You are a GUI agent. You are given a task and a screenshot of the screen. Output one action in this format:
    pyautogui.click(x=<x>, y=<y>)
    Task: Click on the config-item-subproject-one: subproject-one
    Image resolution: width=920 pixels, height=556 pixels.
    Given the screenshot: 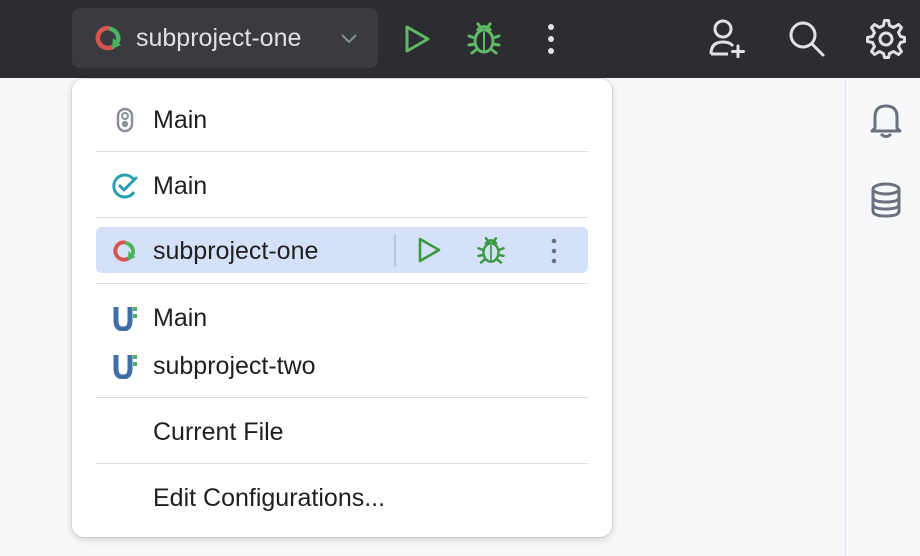 What is the action you would take?
    pyautogui.click(x=342, y=250)
    